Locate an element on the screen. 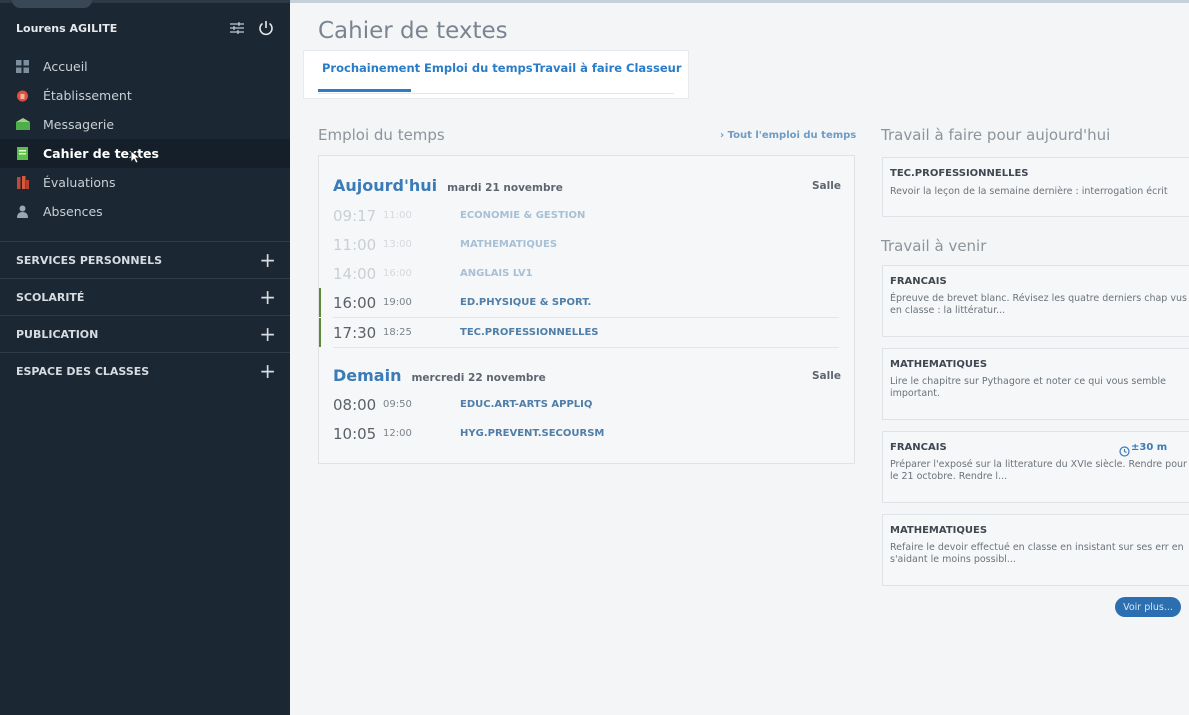 The height and width of the screenshot is (715, 1189). subject: ECONOMIE & GESTION is located at coordinates (523, 215).